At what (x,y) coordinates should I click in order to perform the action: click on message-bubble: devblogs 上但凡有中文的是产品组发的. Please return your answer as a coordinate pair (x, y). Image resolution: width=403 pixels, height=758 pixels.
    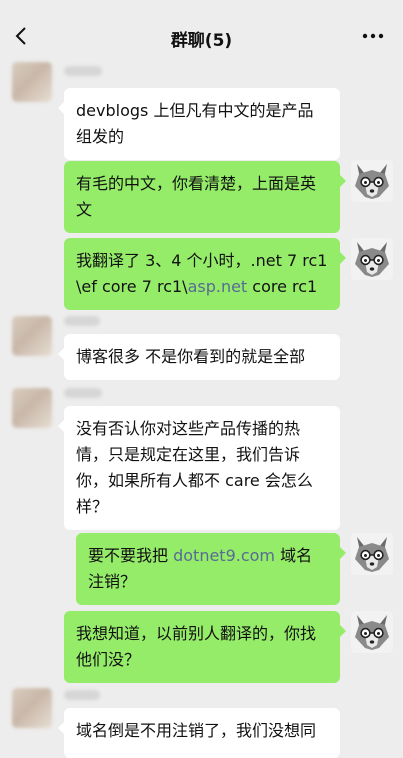
    Looking at the image, I should click on (199, 124).